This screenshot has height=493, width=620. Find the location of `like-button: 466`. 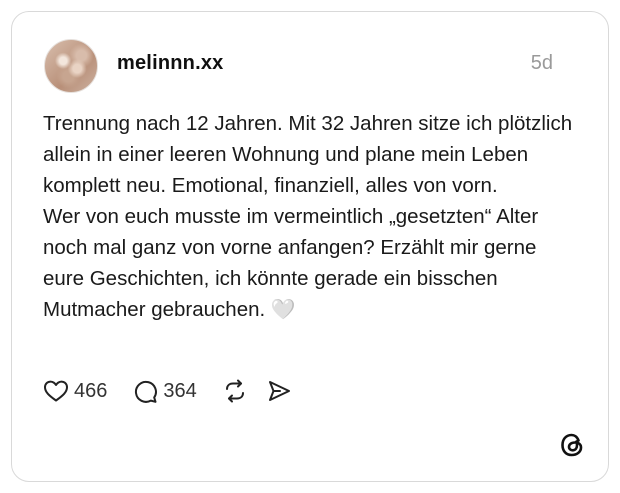

like-button: 466 is located at coordinates (75, 391).